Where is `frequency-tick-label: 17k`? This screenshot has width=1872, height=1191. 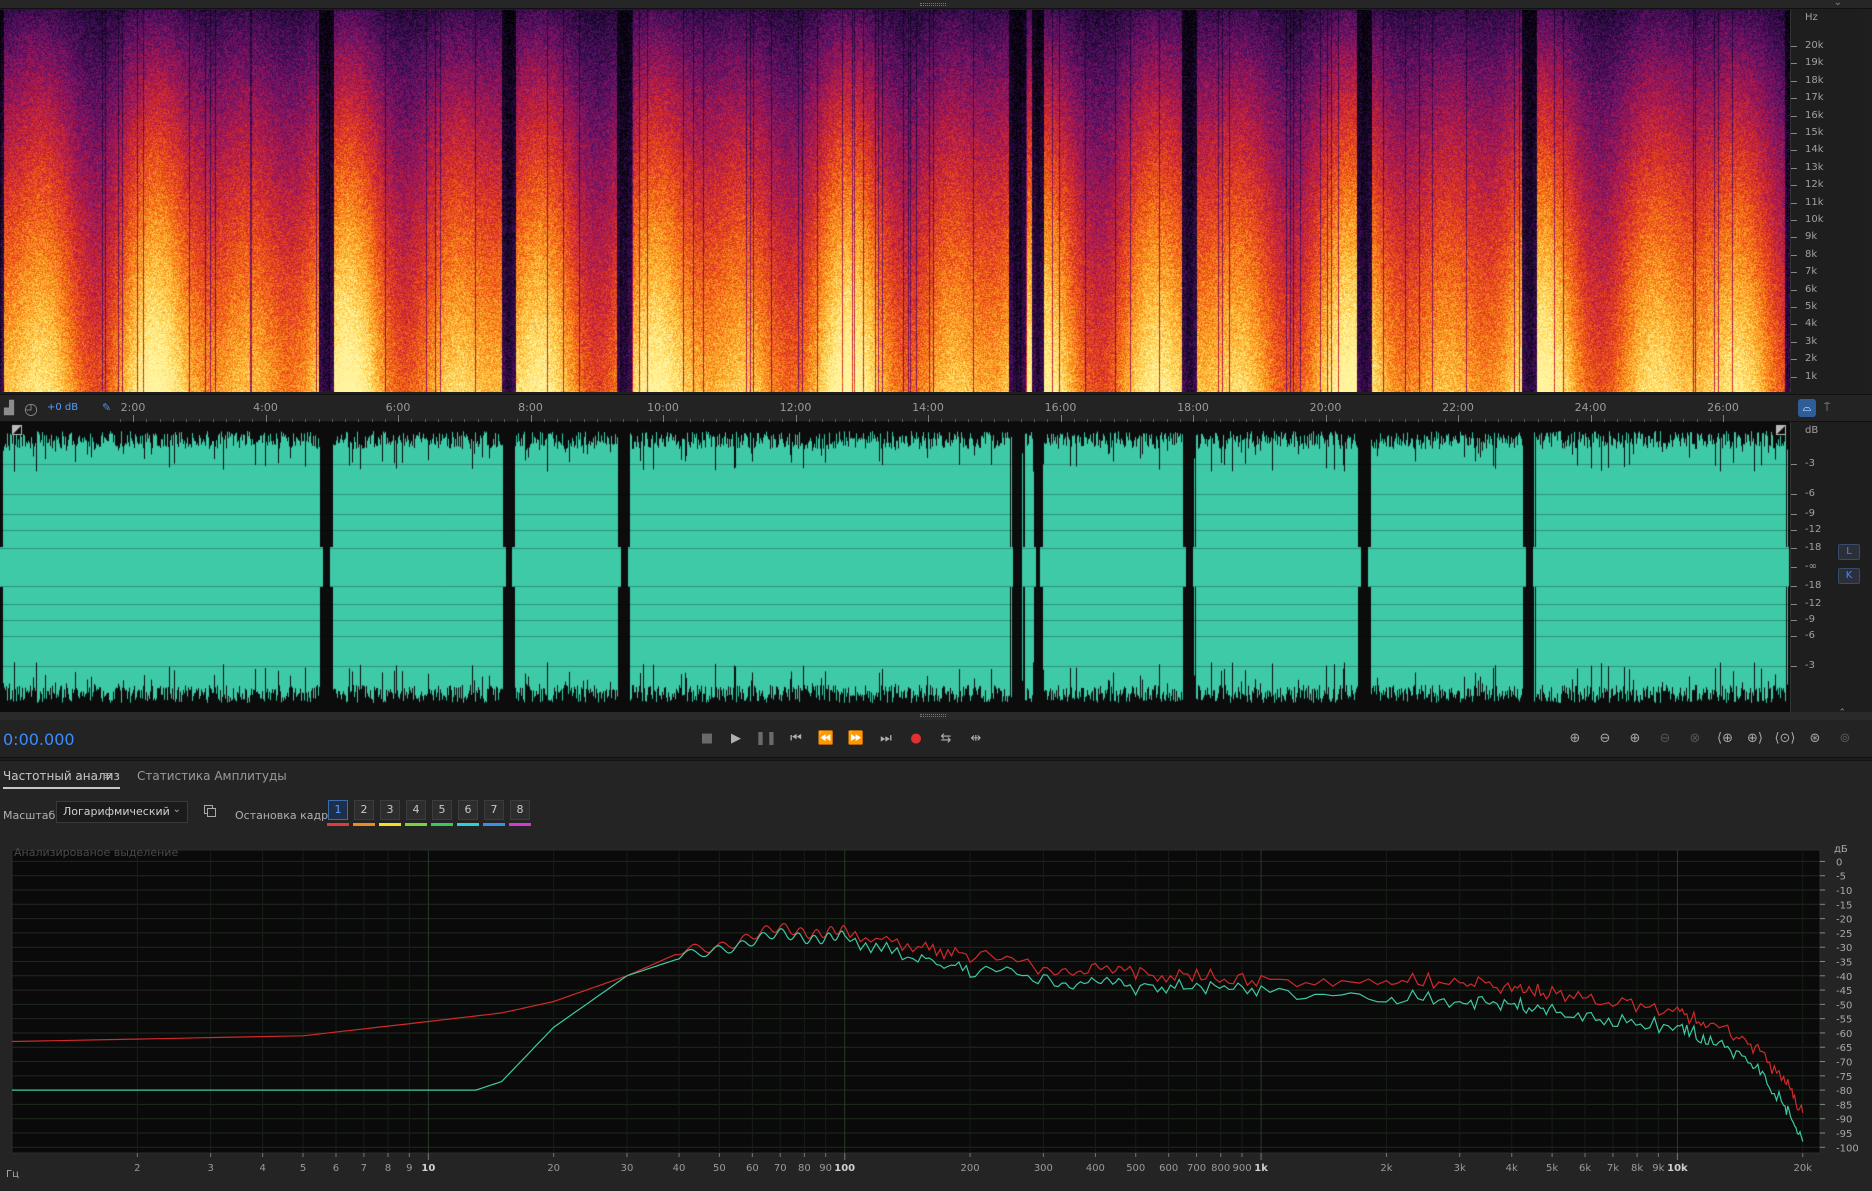
frequency-tick-label: 17k is located at coordinates (1814, 98).